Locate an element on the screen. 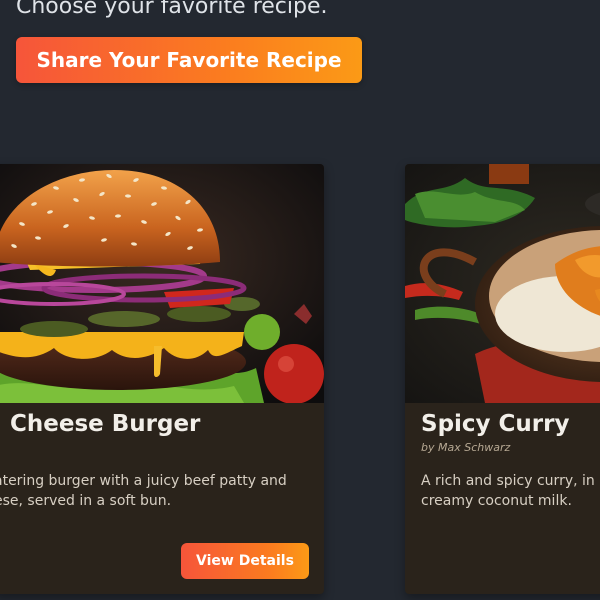 The width and height of the screenshot is (600, 600). recipe-title: Cheese Burger is located at coordinates (105, 424).